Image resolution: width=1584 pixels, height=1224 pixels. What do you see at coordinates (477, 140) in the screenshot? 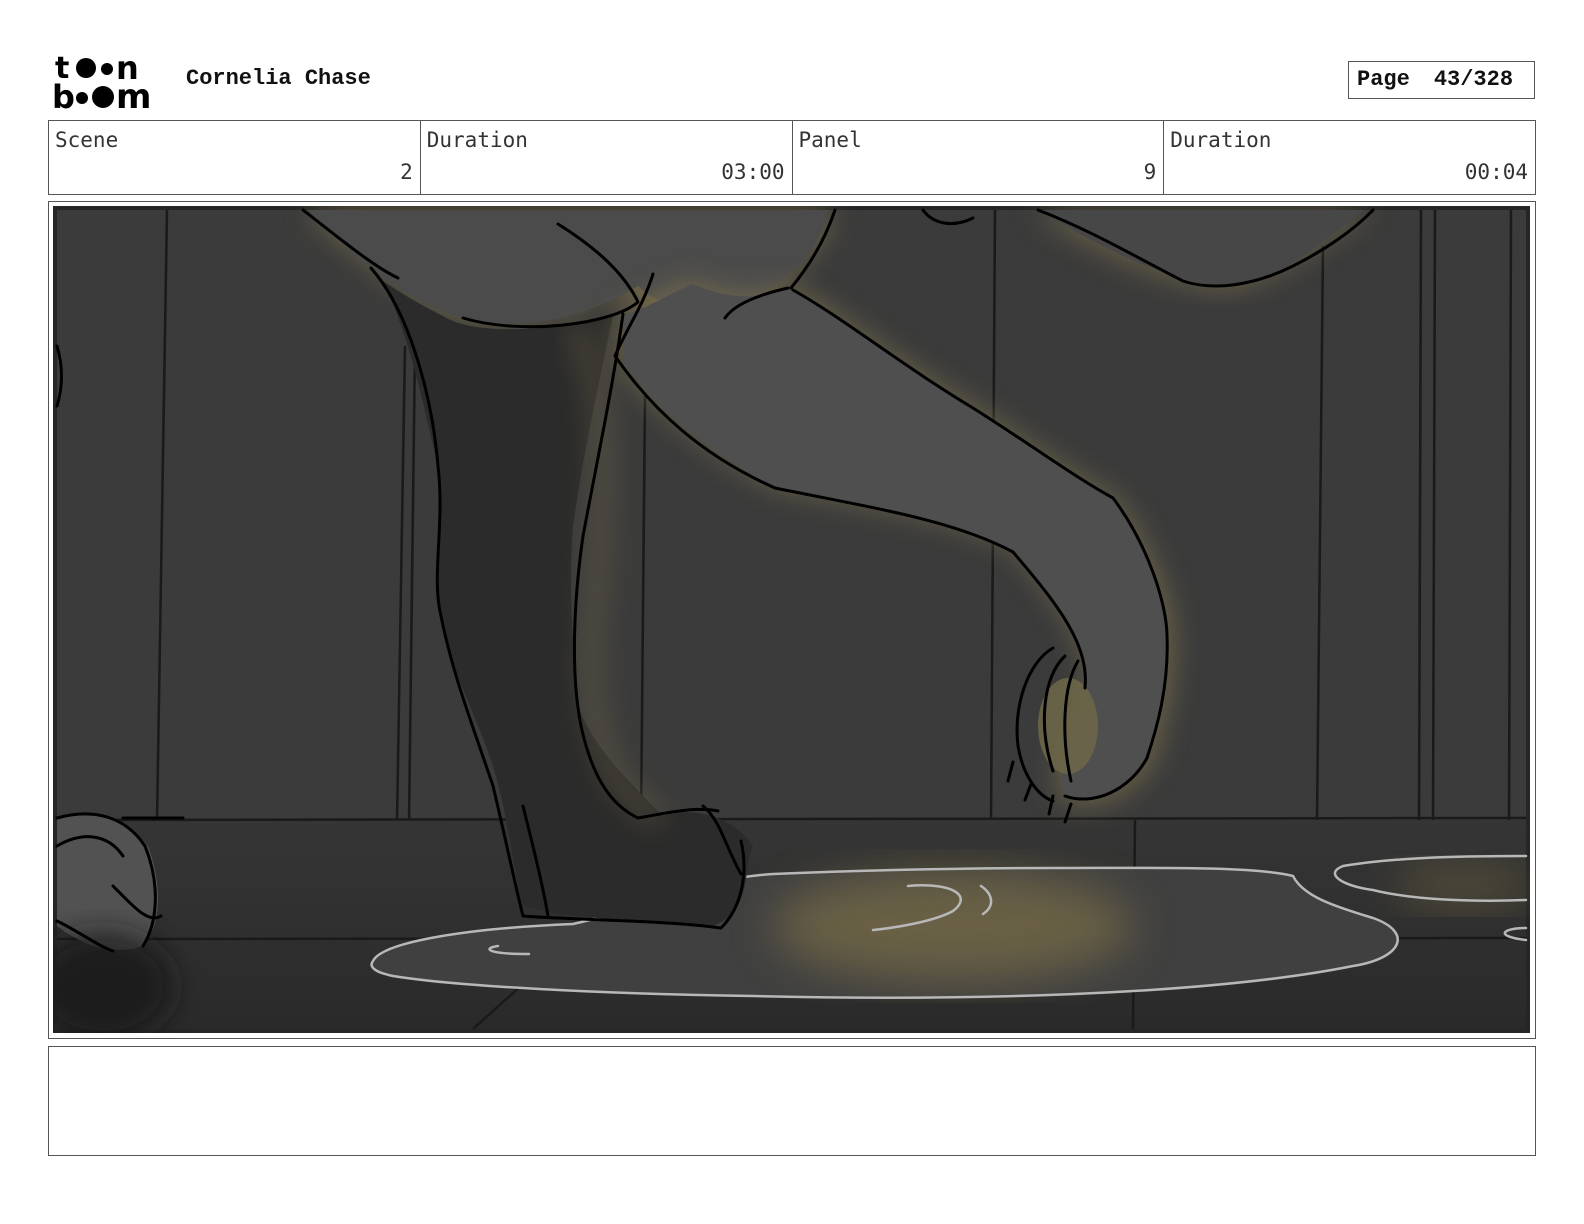
I see `scene-duration-label: Duration` at bounding box center [477, 140].